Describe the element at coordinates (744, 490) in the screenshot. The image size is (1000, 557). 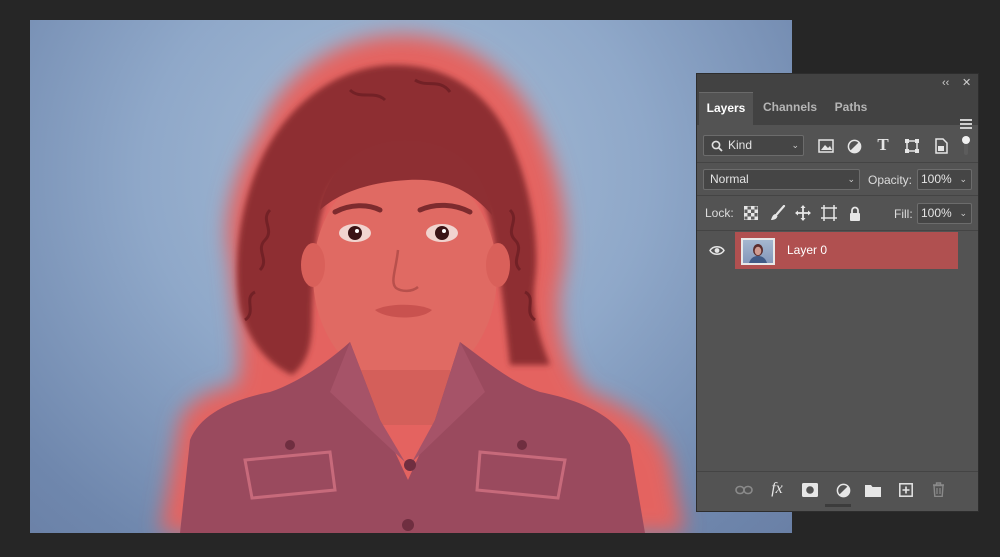
I see `link-layers-icon` at that location.